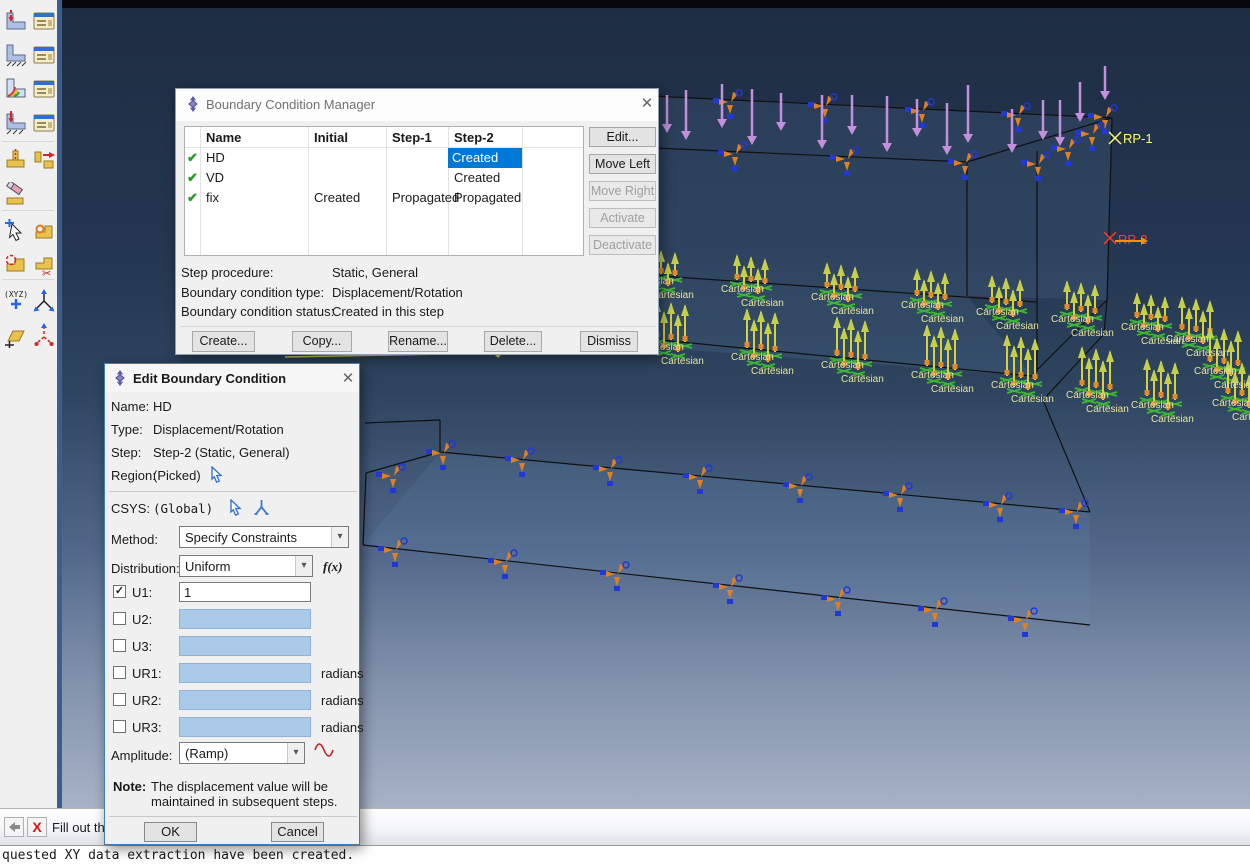 This screenshot has width=1250, height=865. I want to click on move-right-button: Move Right, so click(622, 191).